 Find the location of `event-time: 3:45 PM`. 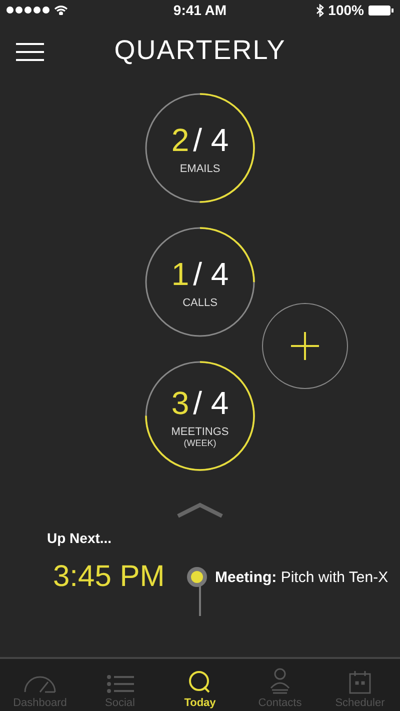

event-time: 3:45 PM is located at coordinates (109, 577).